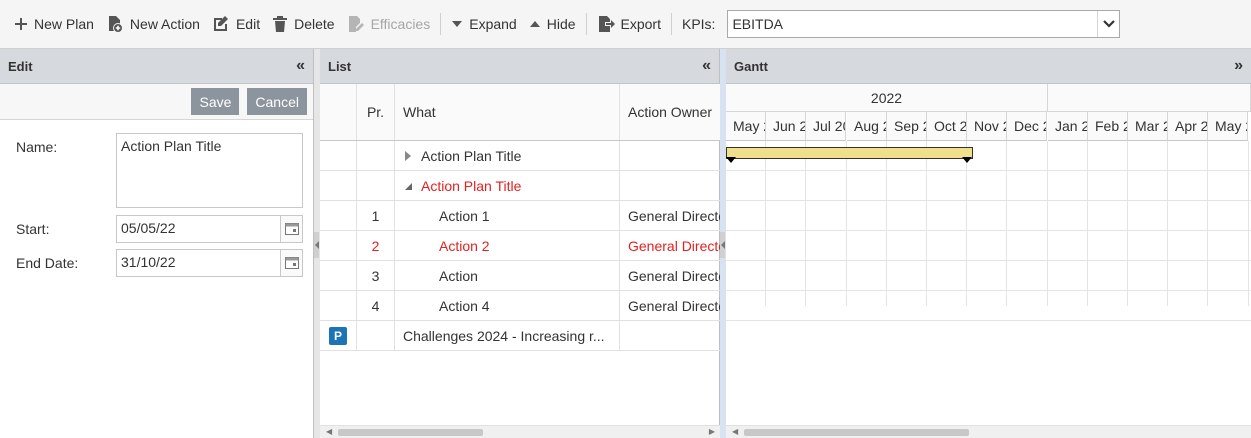 The image size is (1251, 438). Describe the element at coordinates (209, 263) in the screenshot. I see `end-date-field: 31/10/22` at that location.